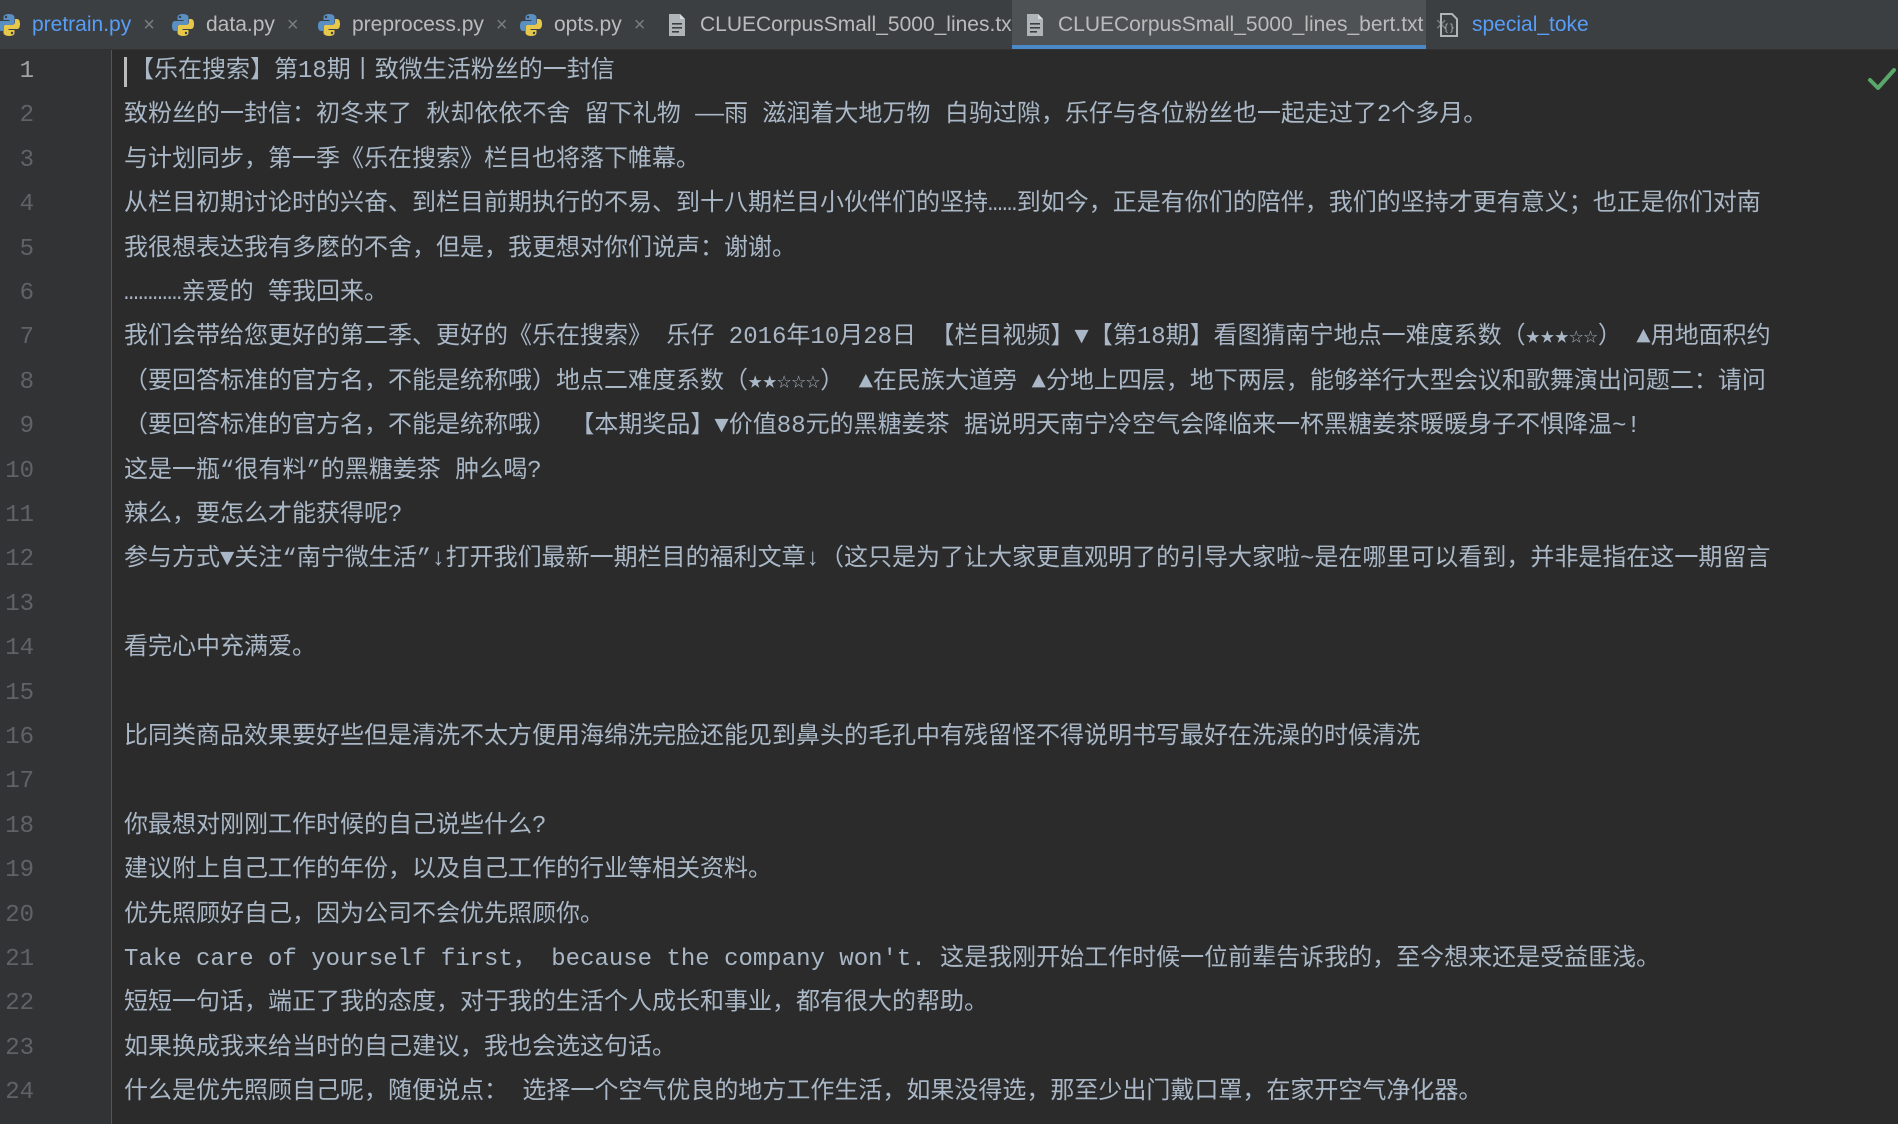 The image size is (1898, 1124). Describe the element at coordinates (19, 1004) in the screenshot. I see `line-number: 22` at that location.